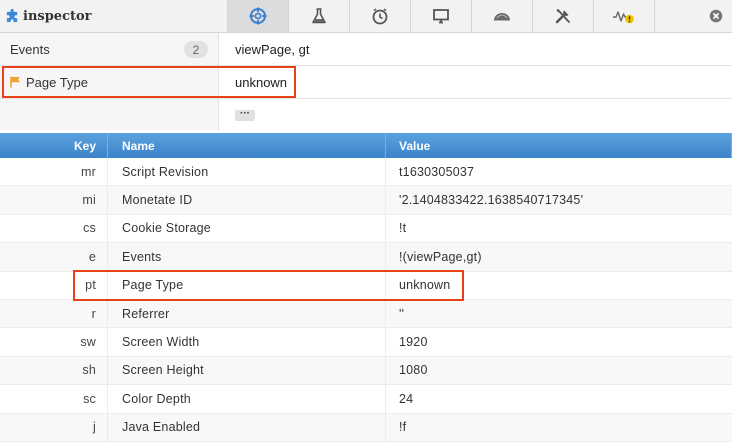 Image resolution: width=732 pixels, height=442 pixels. I want to click on row-value: '2.1404833422.1638540717345', so click(491, 200).